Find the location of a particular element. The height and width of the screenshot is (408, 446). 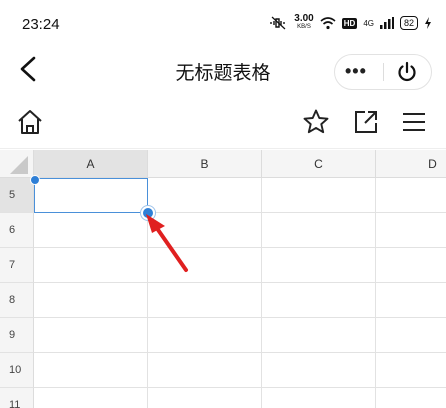

cell-a7 is located at coordinates (91, 265).